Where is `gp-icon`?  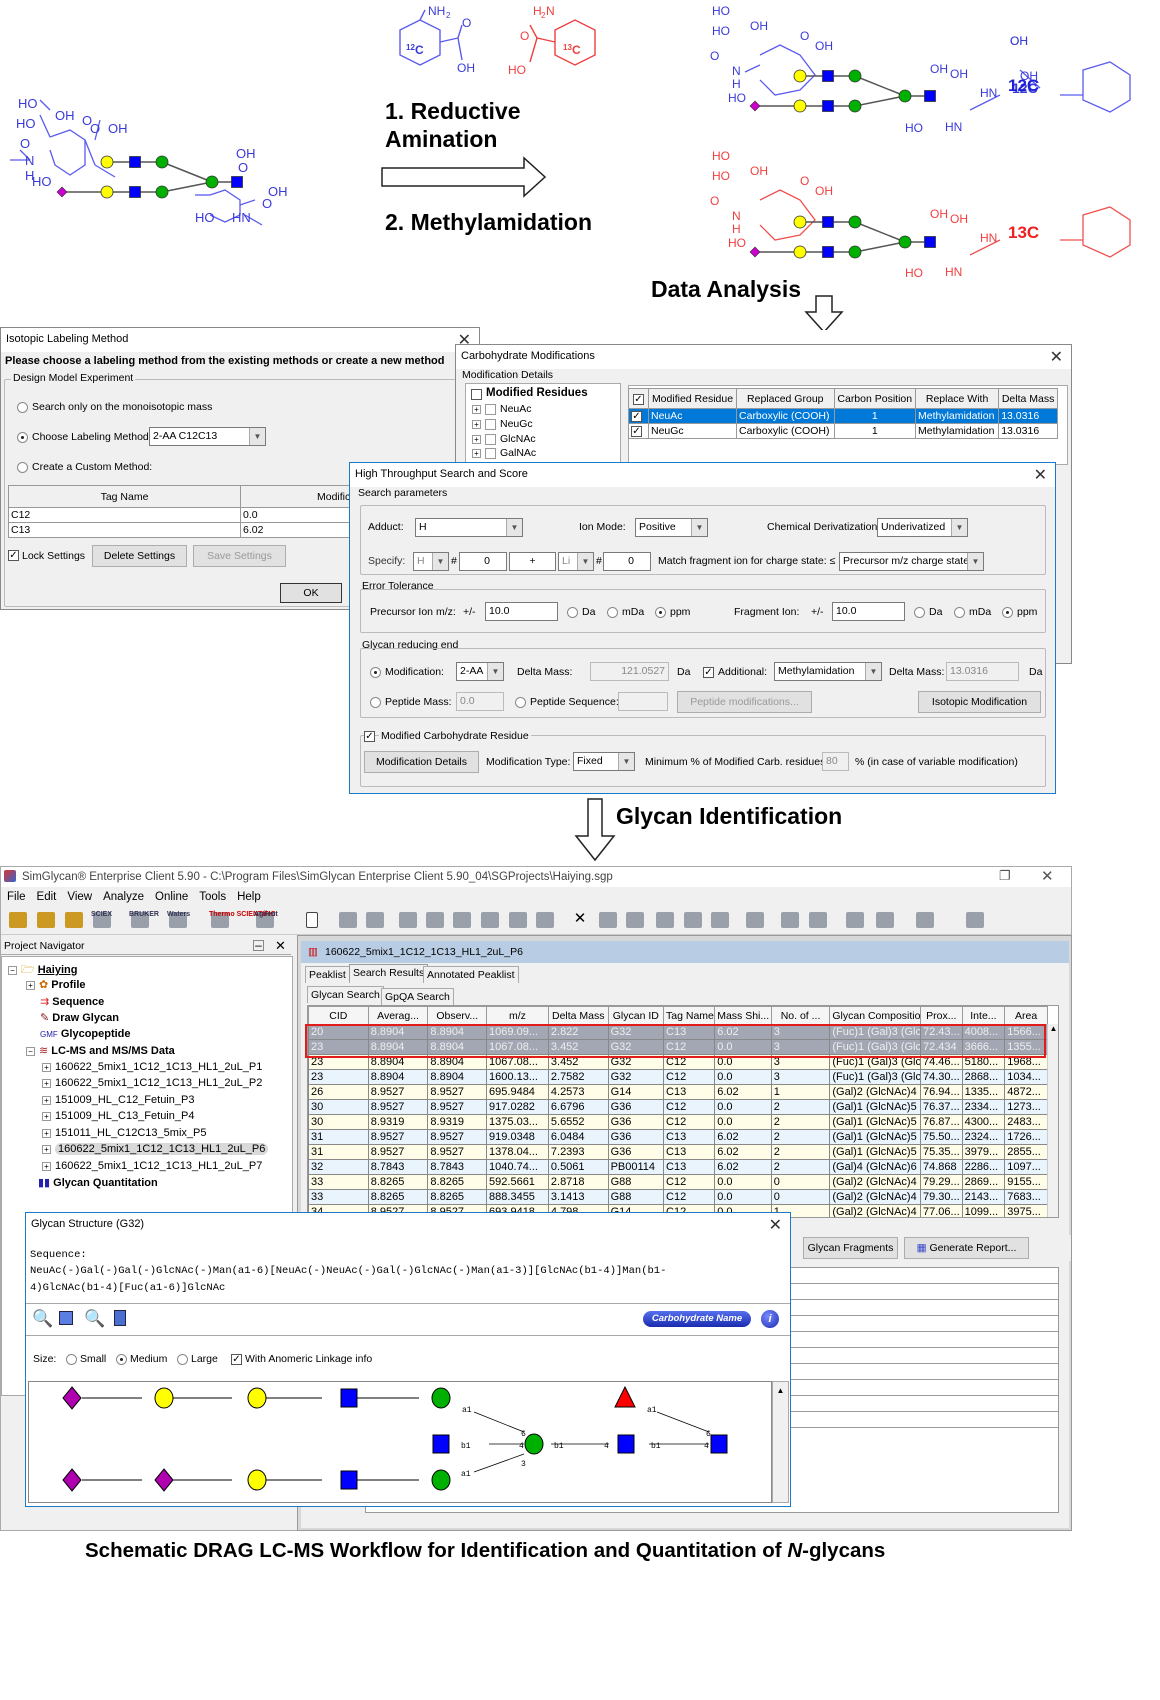 gp-icon is located at coordinates (635, 920).